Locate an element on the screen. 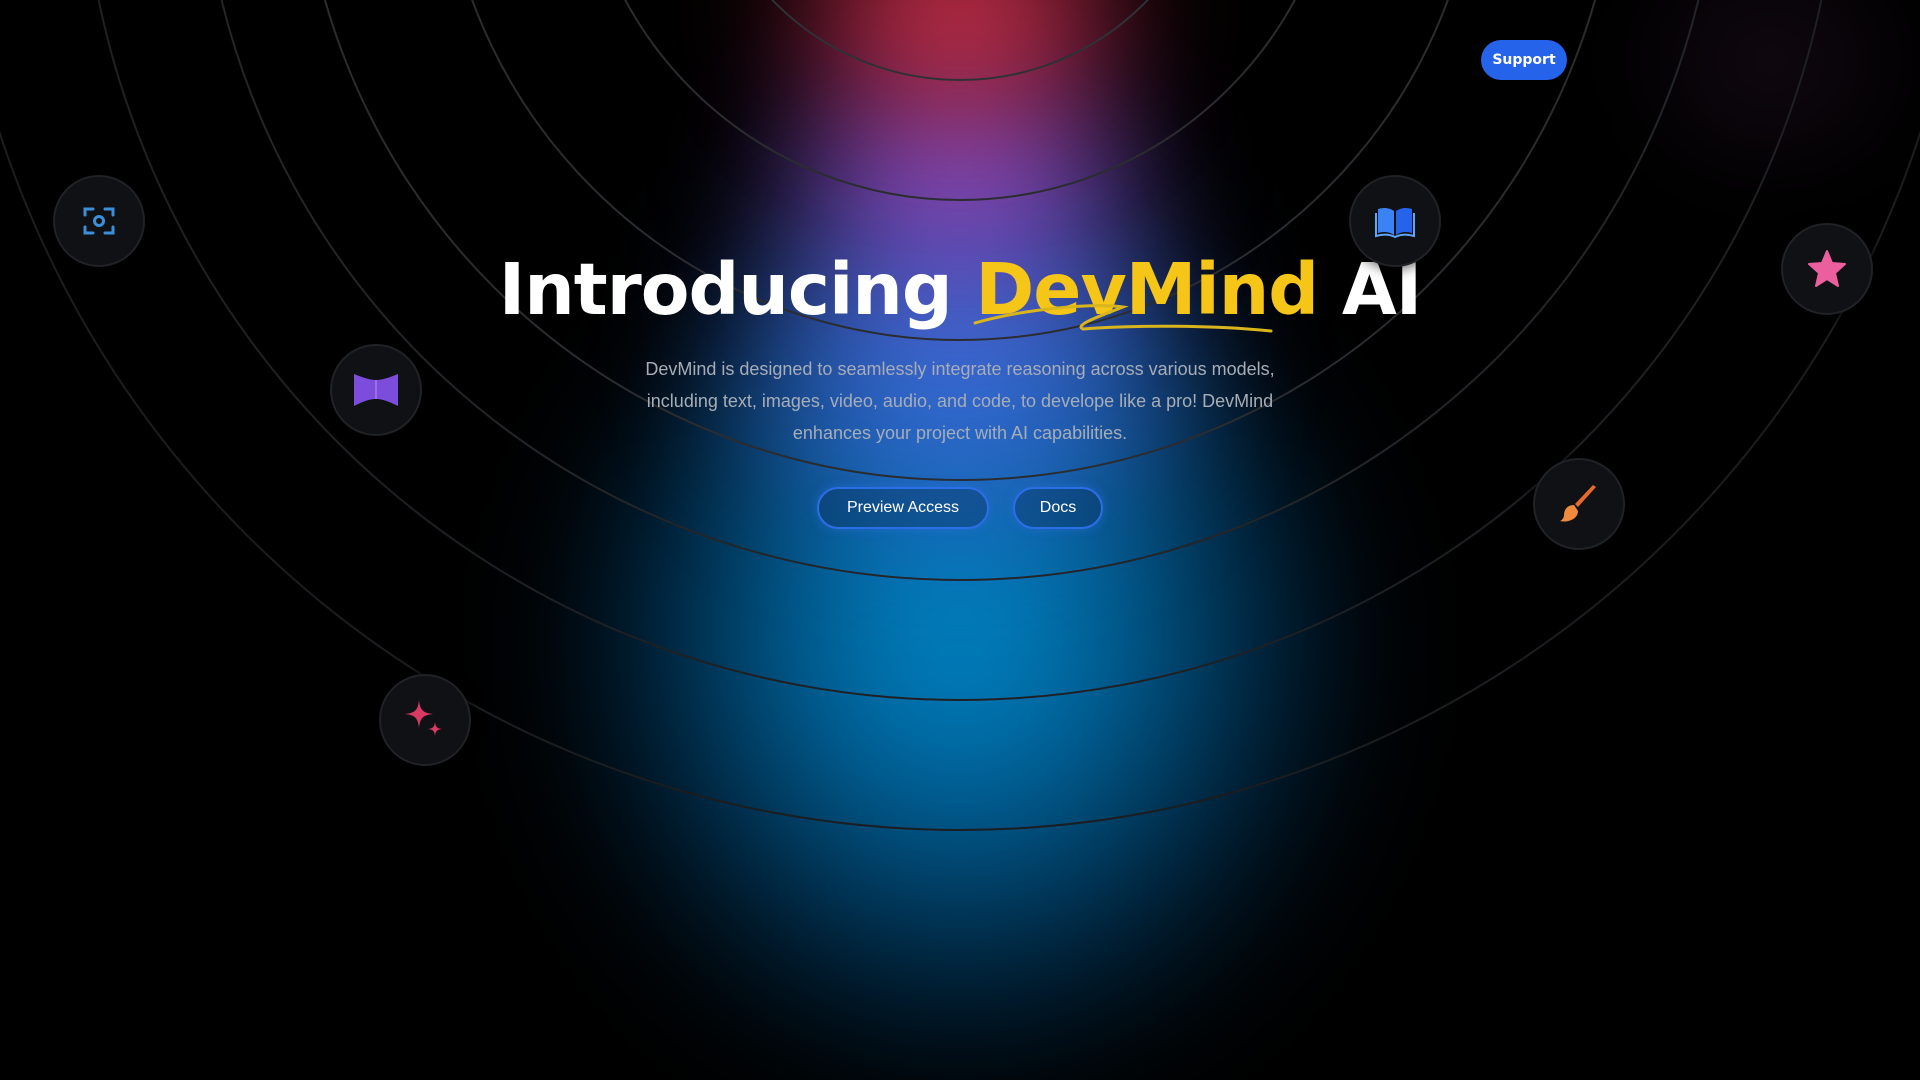 Image resolution: width=1920 pixels, height=1080 pixels. camera-focus-icon is located at coordinates (99, 221).